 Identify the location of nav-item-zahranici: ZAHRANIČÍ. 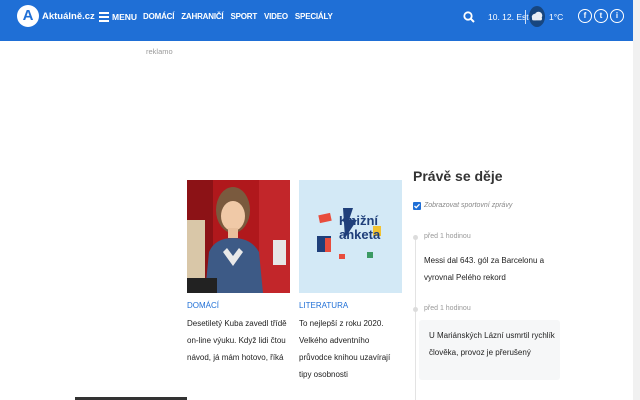
(202, 16).